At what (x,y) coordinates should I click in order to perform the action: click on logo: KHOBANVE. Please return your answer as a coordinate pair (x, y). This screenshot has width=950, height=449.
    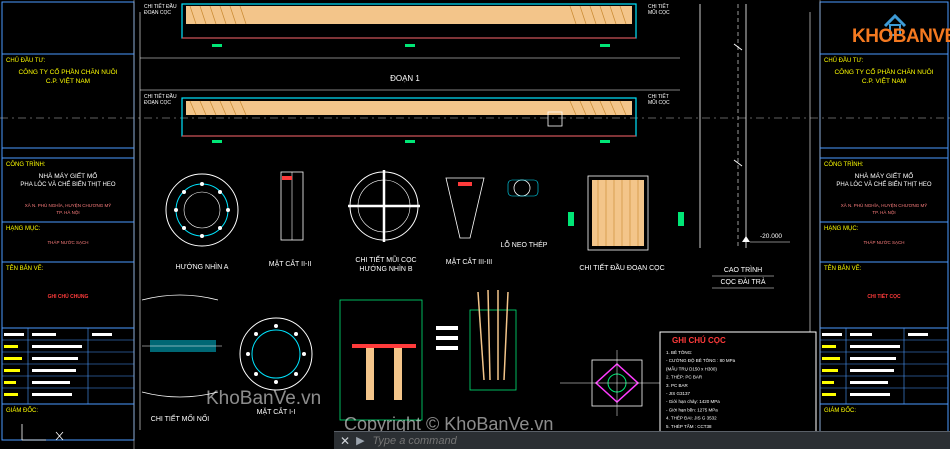
    Looking at the image, I should click on (901, 32).